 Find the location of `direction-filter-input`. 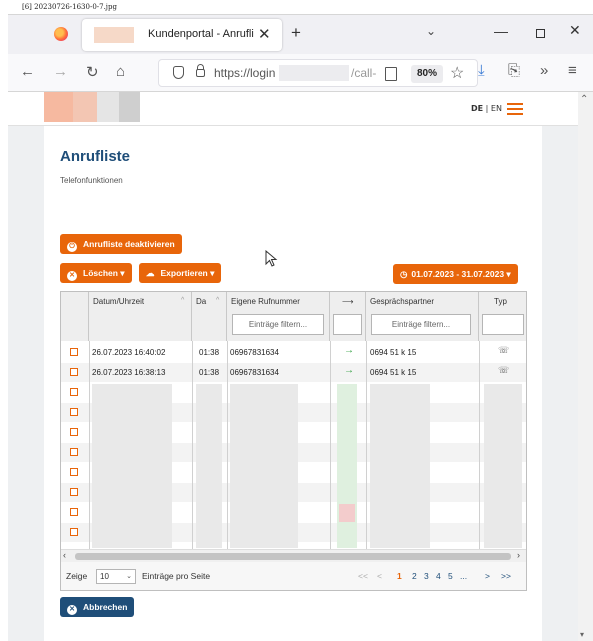

direction-filter-input is located at coordinates (347, 324).